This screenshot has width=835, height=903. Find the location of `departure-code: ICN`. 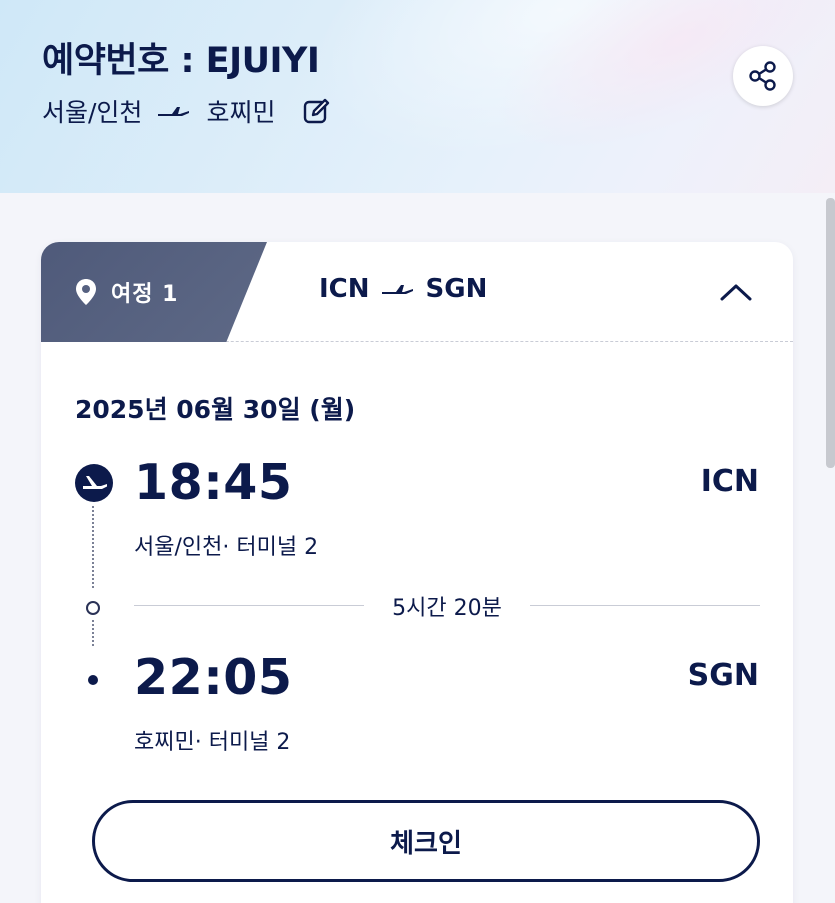

departure-code: ICN is located at coordinates (729, 481).